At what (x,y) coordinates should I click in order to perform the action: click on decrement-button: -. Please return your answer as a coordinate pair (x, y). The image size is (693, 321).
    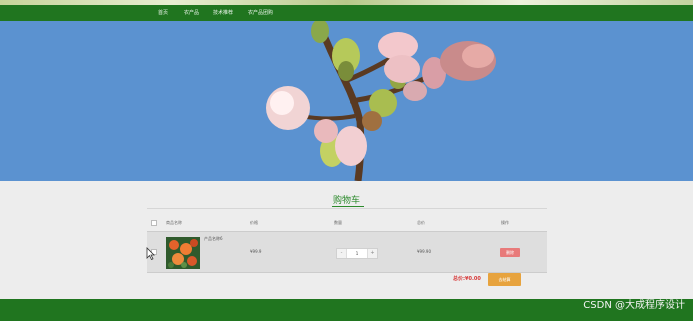
    Looking at the image, I should click on (341, 253).